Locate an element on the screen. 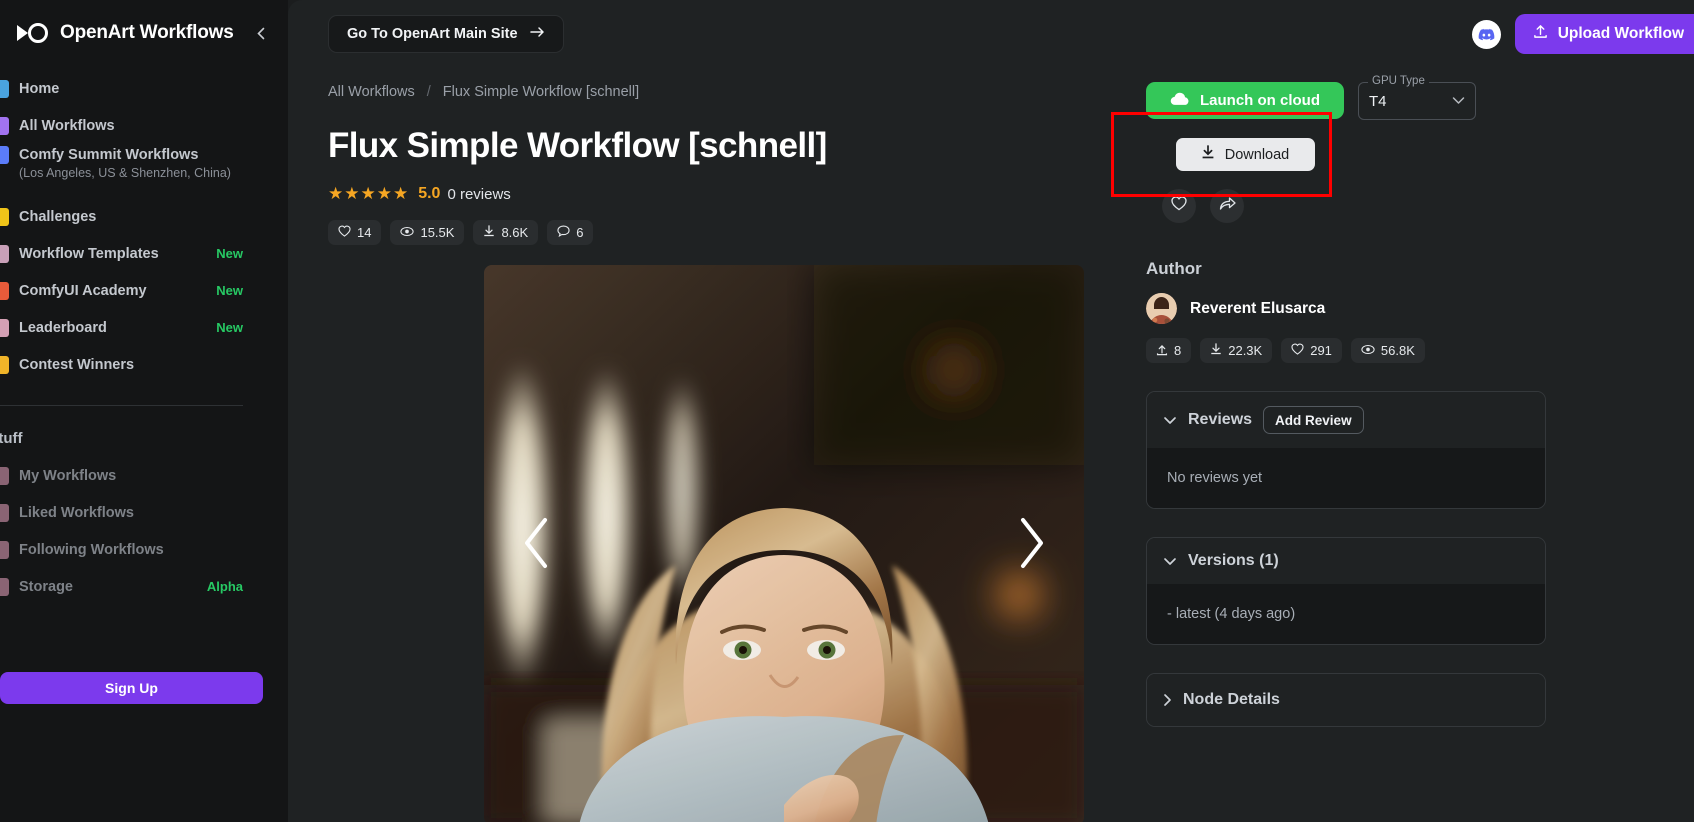 This screenshot has width=1694, height=822. grid-icon is located at coordinates (4, 125).